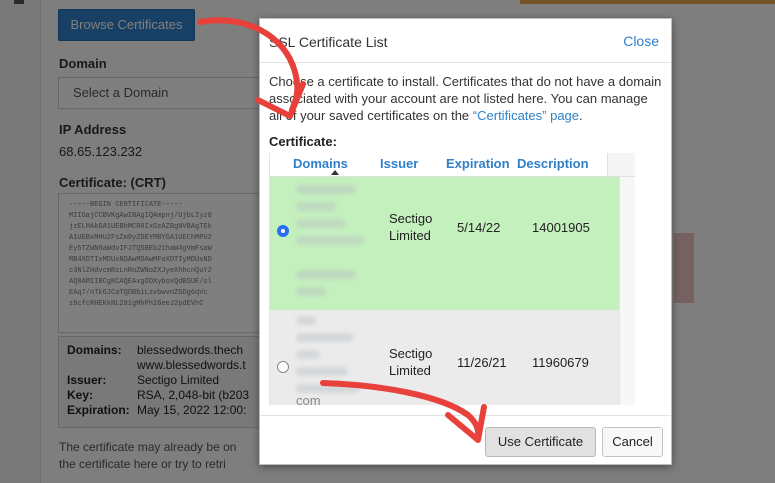 This screenshot has width=775, height=483. Describe the element at coordinates (632, 442) in the screenshot. I see `cancel-button: Cancel` at that location.